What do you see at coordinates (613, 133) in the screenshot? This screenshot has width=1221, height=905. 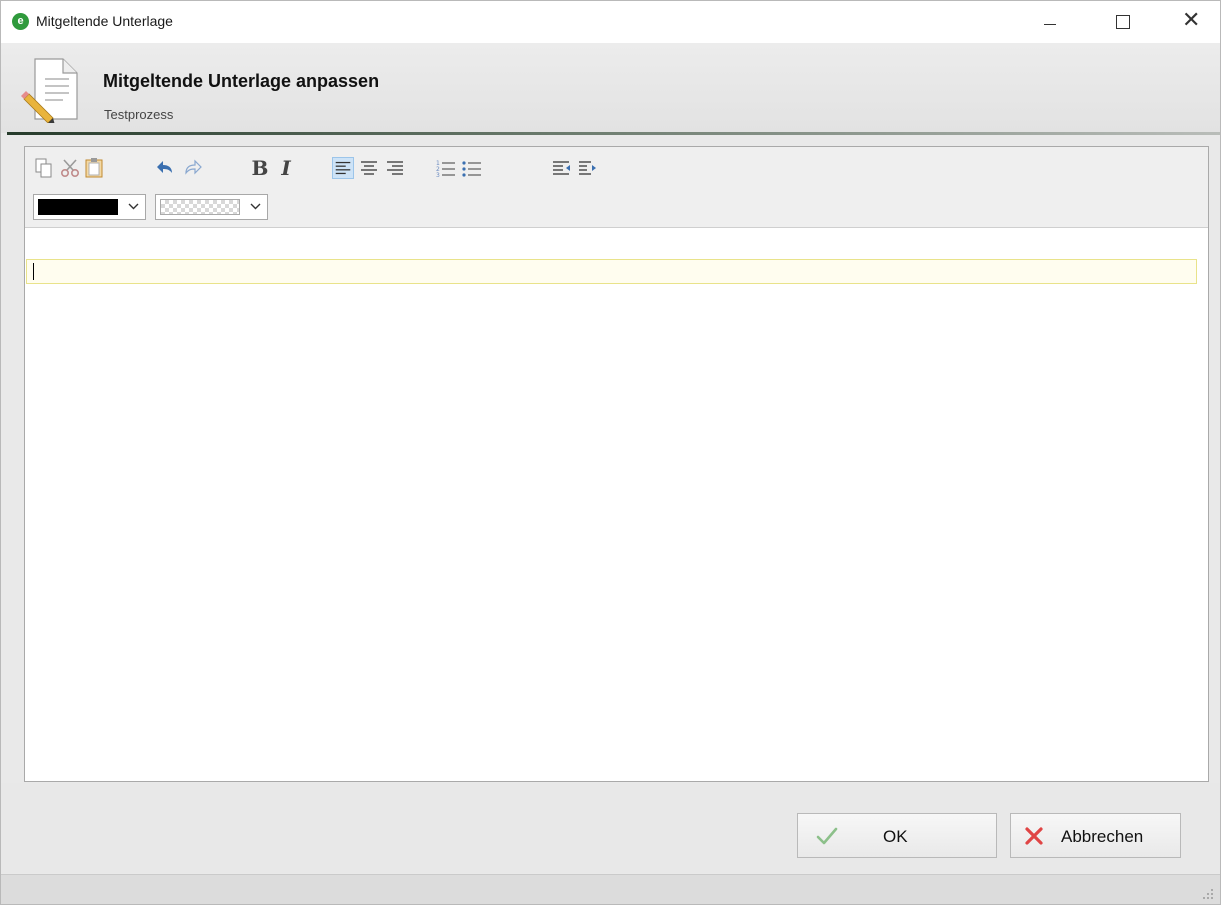 I see `header-divider` at bounding box center [613, 133].